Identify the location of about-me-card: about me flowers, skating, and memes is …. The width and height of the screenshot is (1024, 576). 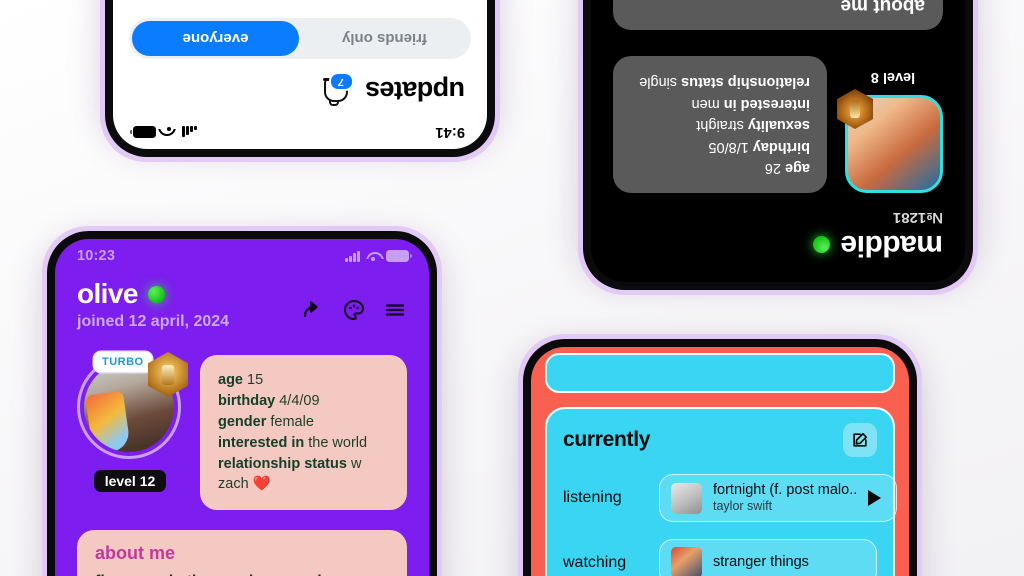
(242, 553).